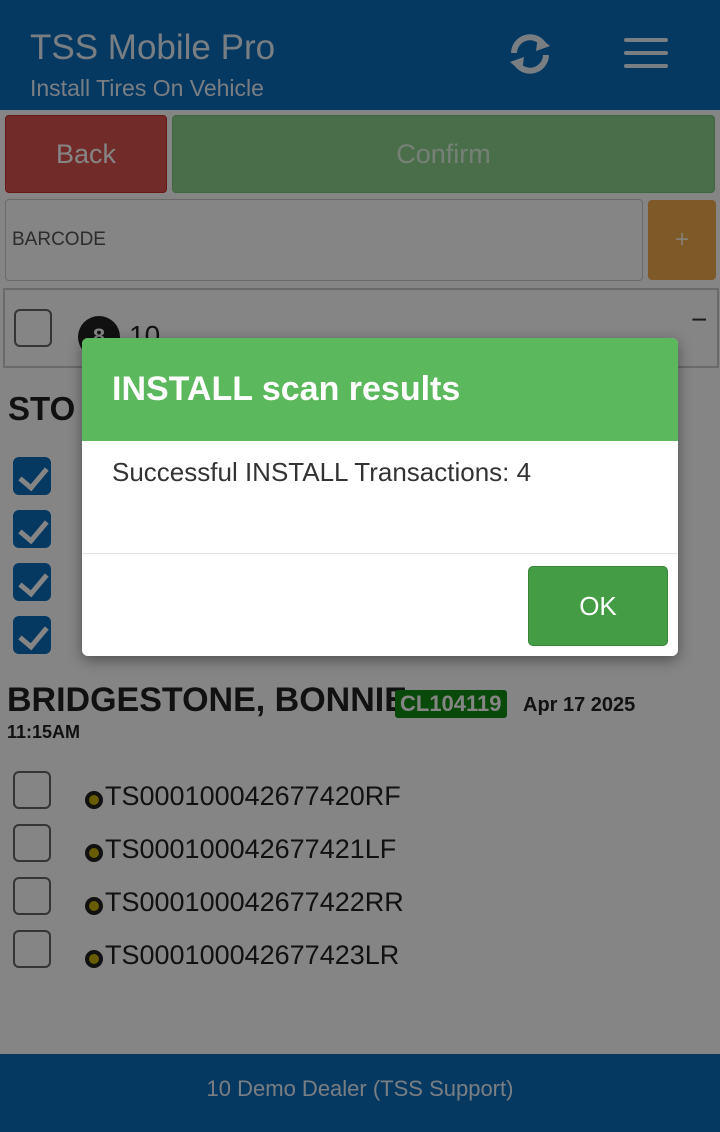 This screenshot has height=1132, width=720. Describe the element at coordinates (598, 606) in the screenshot. I see `ok-button: OK` at that location.